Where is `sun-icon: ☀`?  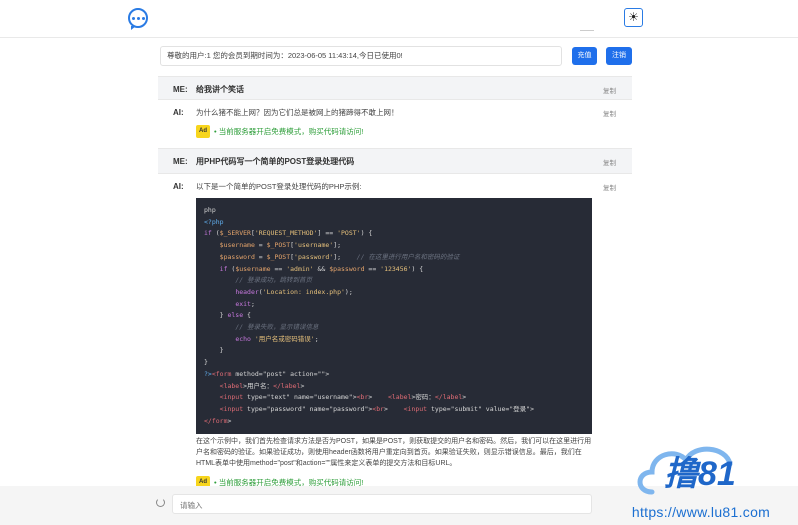 sun-icon: ☀ is located at coordinates (633, 17).